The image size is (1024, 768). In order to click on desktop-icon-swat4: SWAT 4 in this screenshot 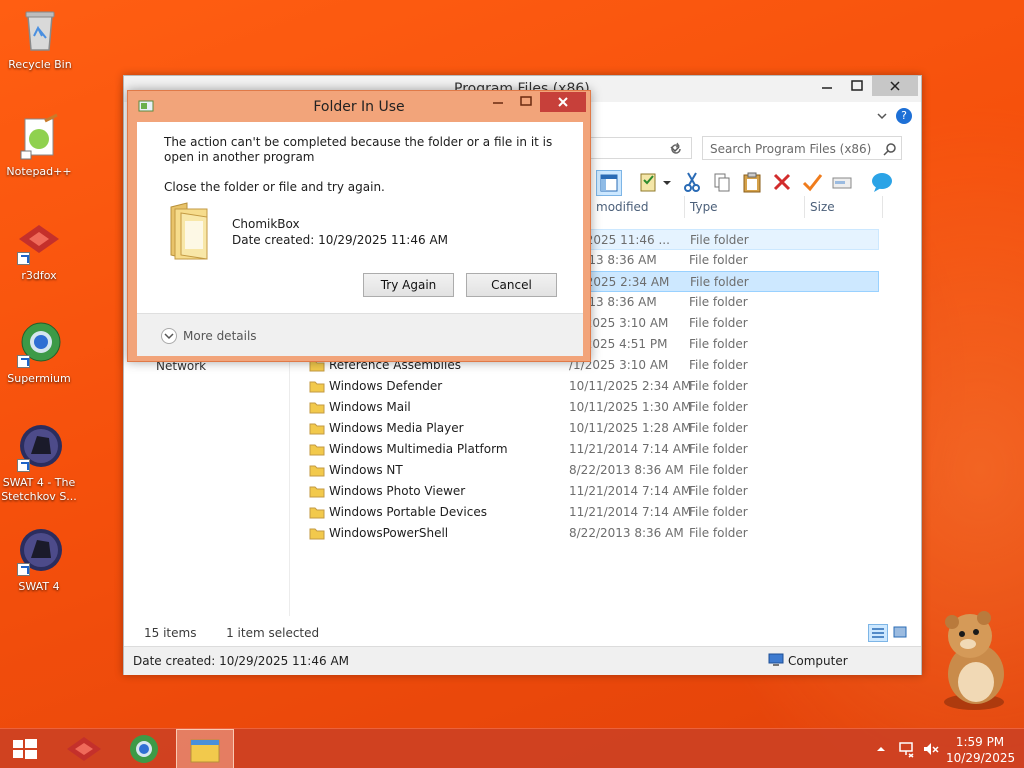, I will do `click(39, 561)`.